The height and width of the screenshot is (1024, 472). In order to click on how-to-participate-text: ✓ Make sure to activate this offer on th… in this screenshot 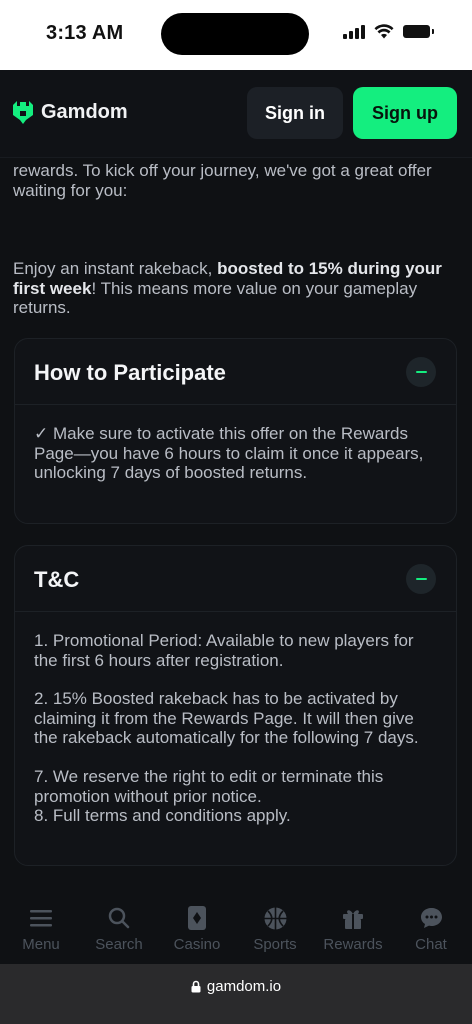, I will do `click(229, 453)`.